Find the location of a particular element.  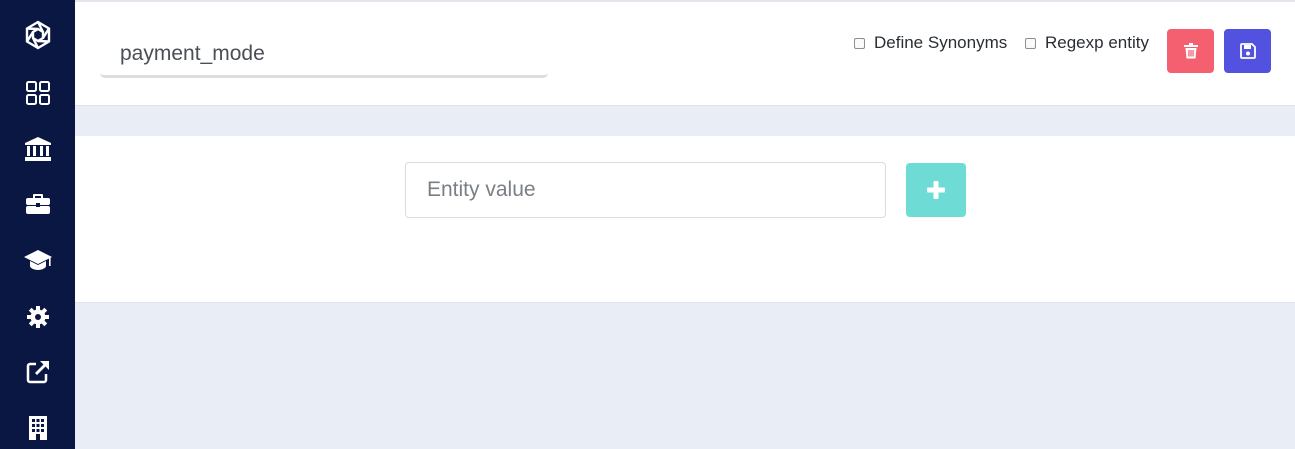

entity-name-input is located at coordinates (324, 55).